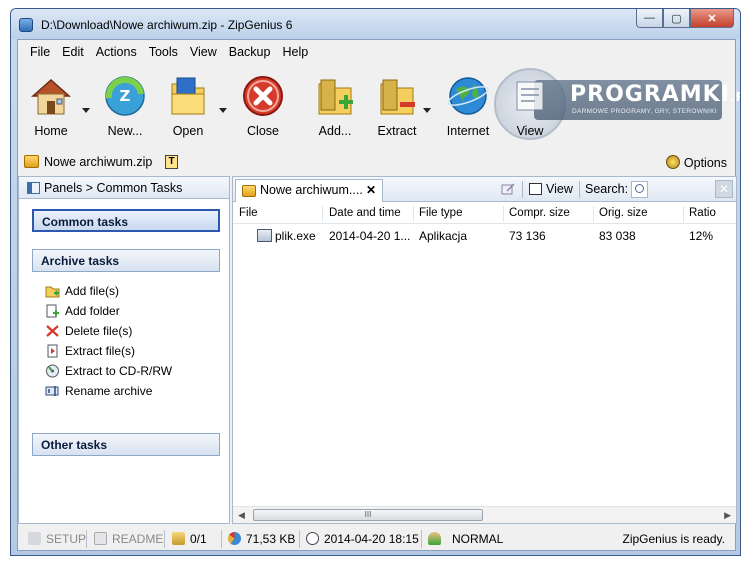  Describe the element at coordinates (116, 52) in the screenshot. I see `menu-actions: Actions` at that location.